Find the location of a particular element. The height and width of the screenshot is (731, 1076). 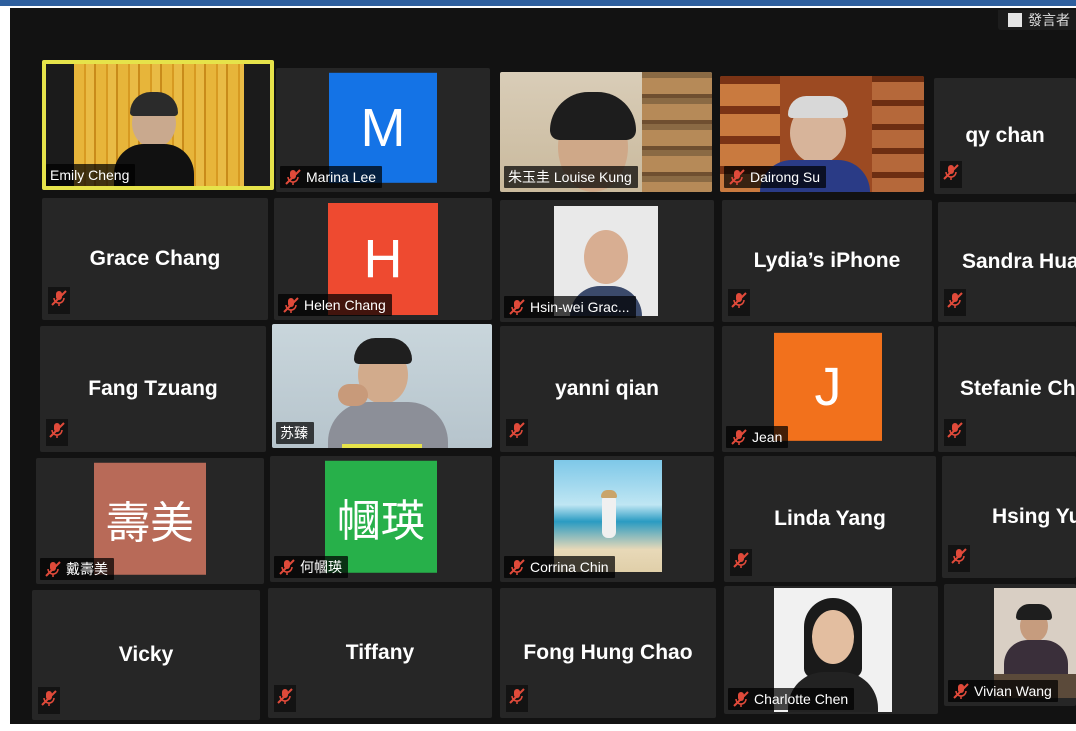

participant-name: qy chan is located at coordinates (1005, 135).